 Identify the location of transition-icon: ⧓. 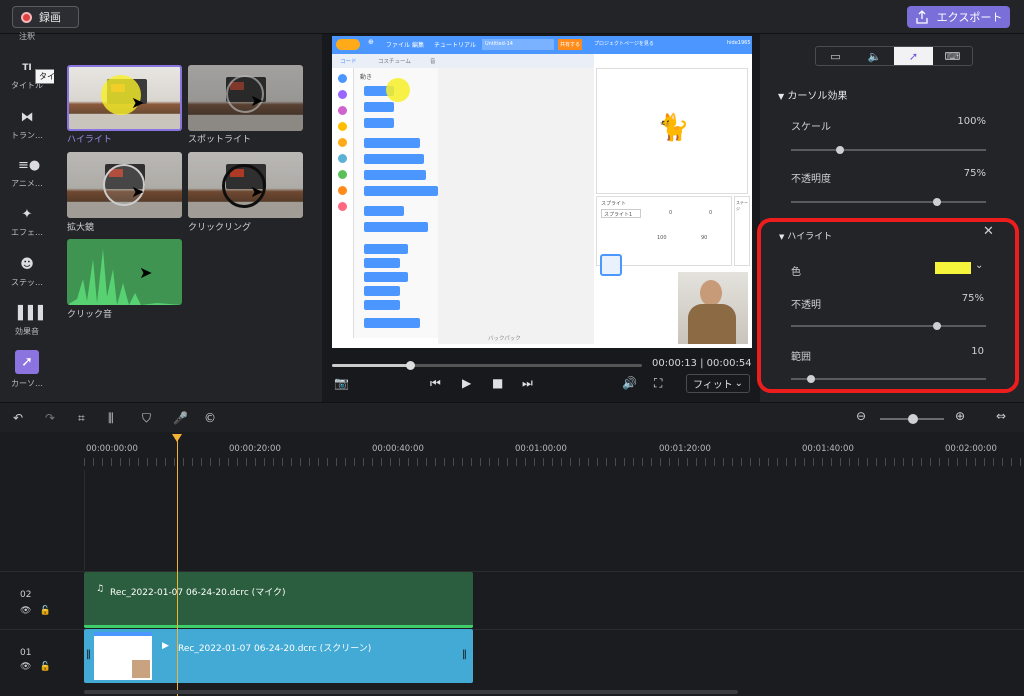
(27, 117).